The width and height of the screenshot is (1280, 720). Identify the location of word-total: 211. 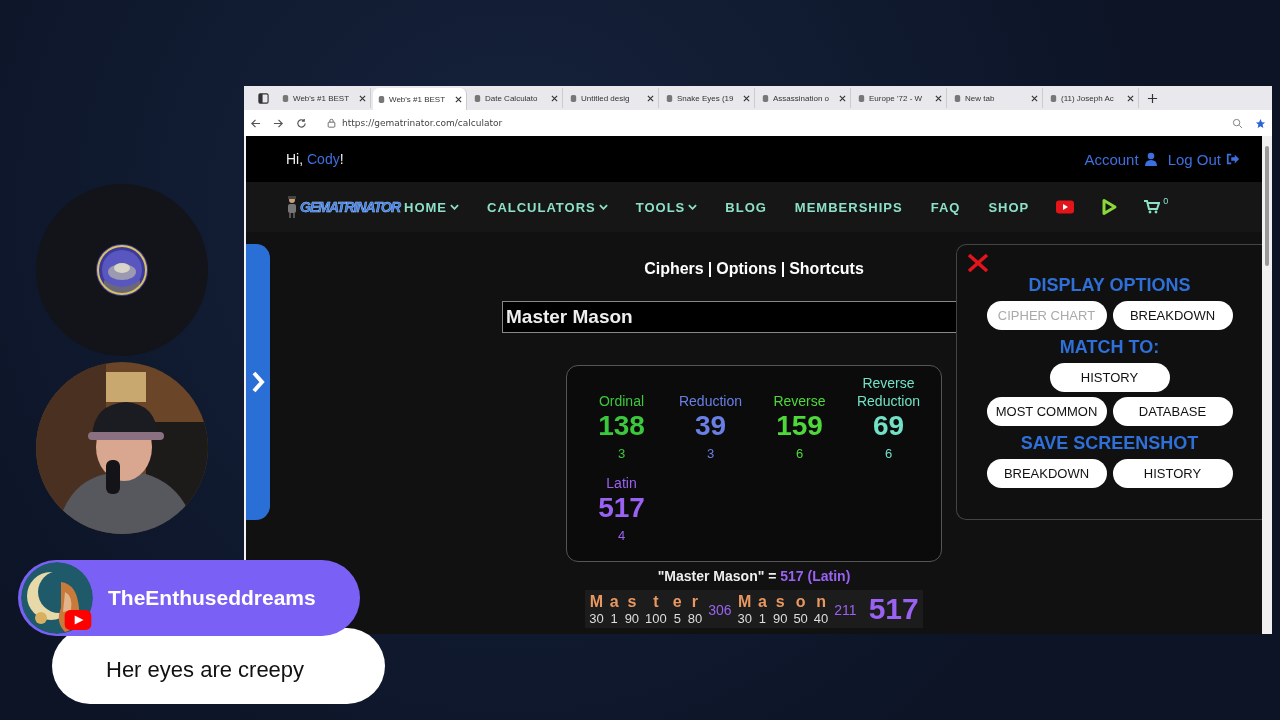
(845, 610).